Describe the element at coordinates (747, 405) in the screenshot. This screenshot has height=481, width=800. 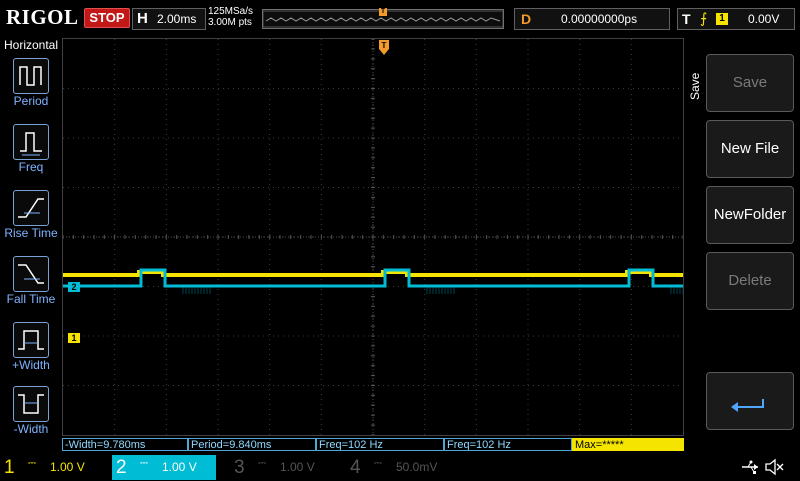
I see `enter-arrow-icon` at that location.